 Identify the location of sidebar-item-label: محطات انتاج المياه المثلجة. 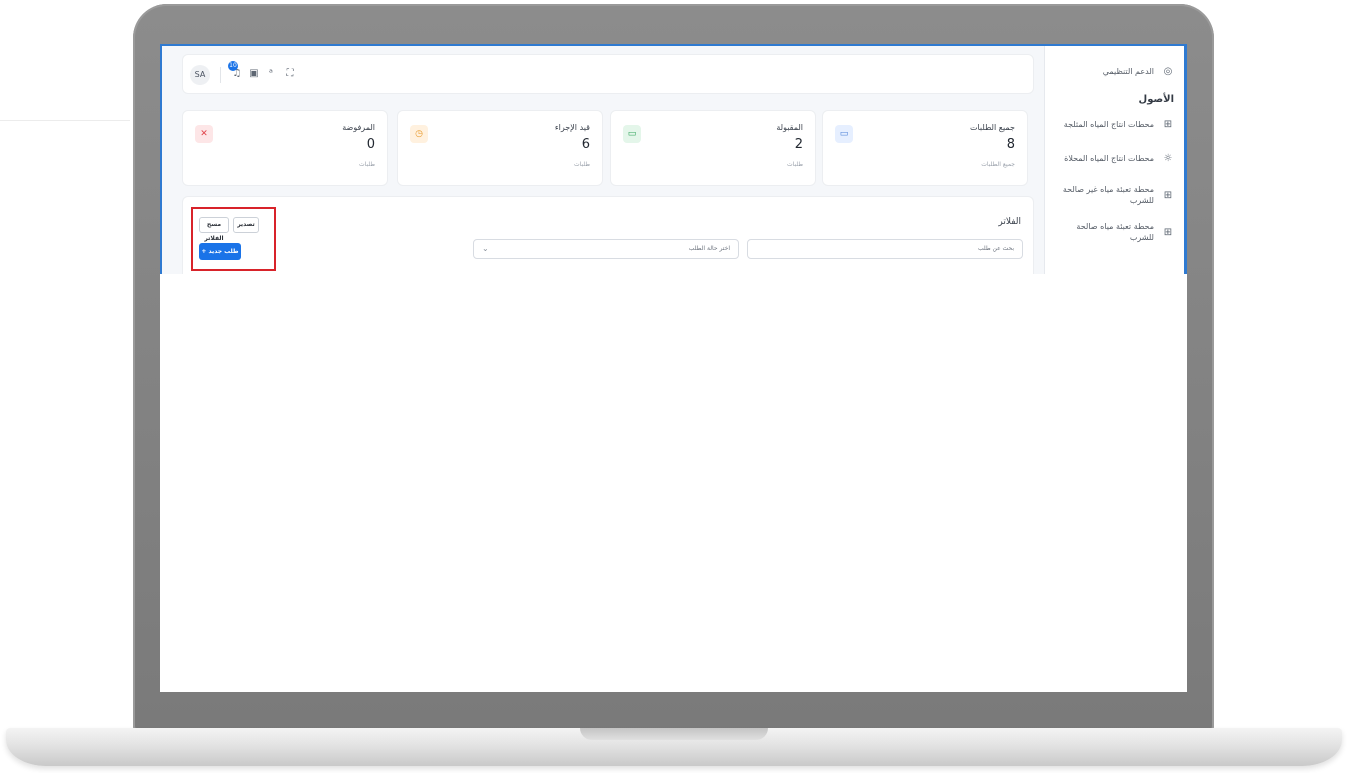
(1108, 124).